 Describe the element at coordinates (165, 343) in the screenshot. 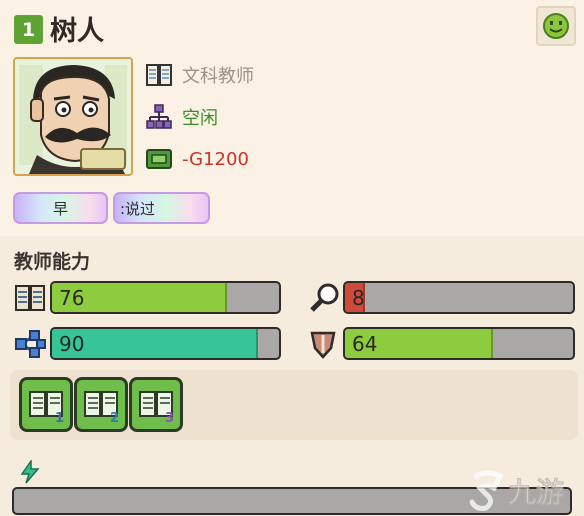

I see `stat-bar-communication: 90` at that location.